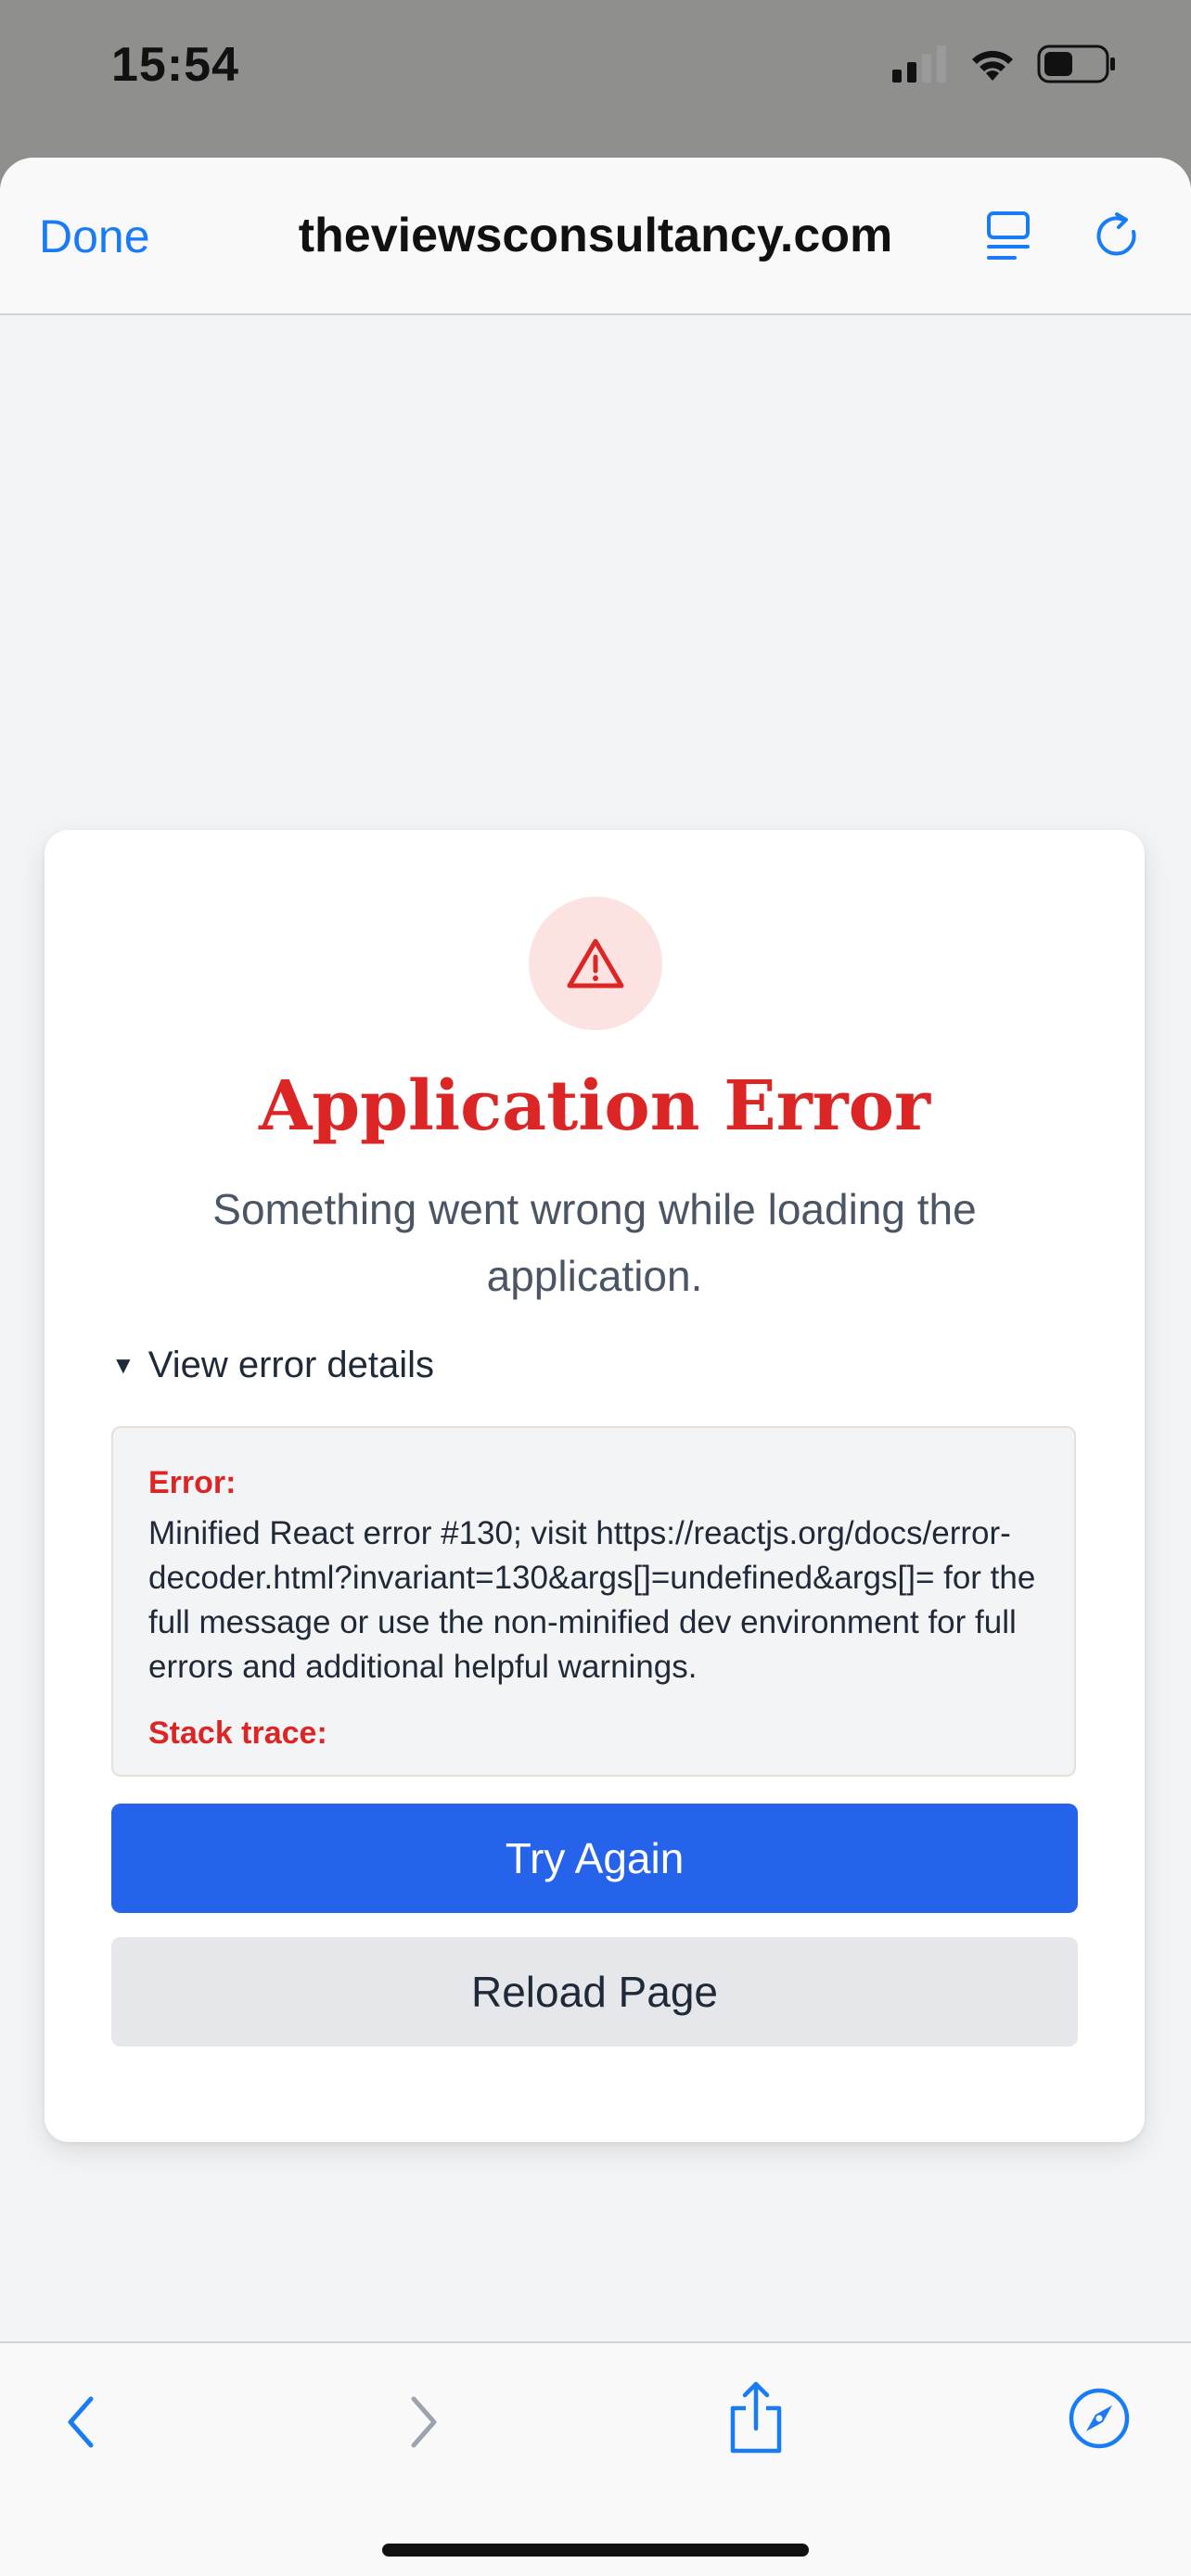 Image resolution: width=1191 pixels, height=2576 pixels. Describe the element at coordinates (123, 1365) in the screenshot. I see `disclosure-triangle-icon: ▼` at that location.